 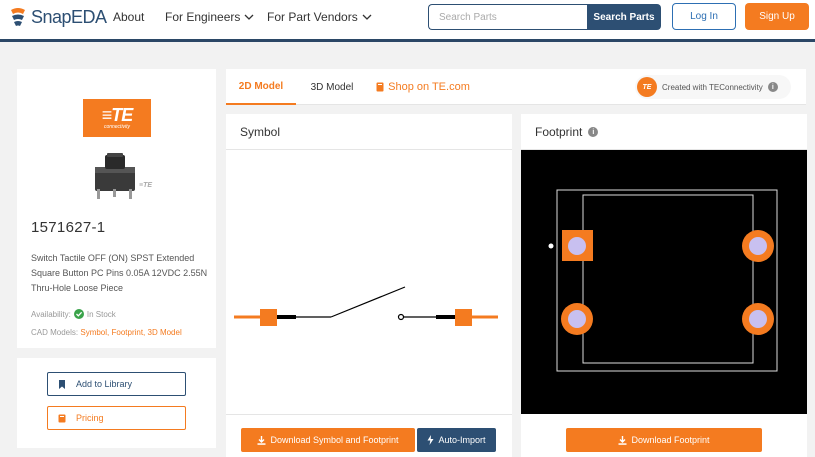 I want to click on tab-2d-model: 2D Model, so click(x=261, y=87).